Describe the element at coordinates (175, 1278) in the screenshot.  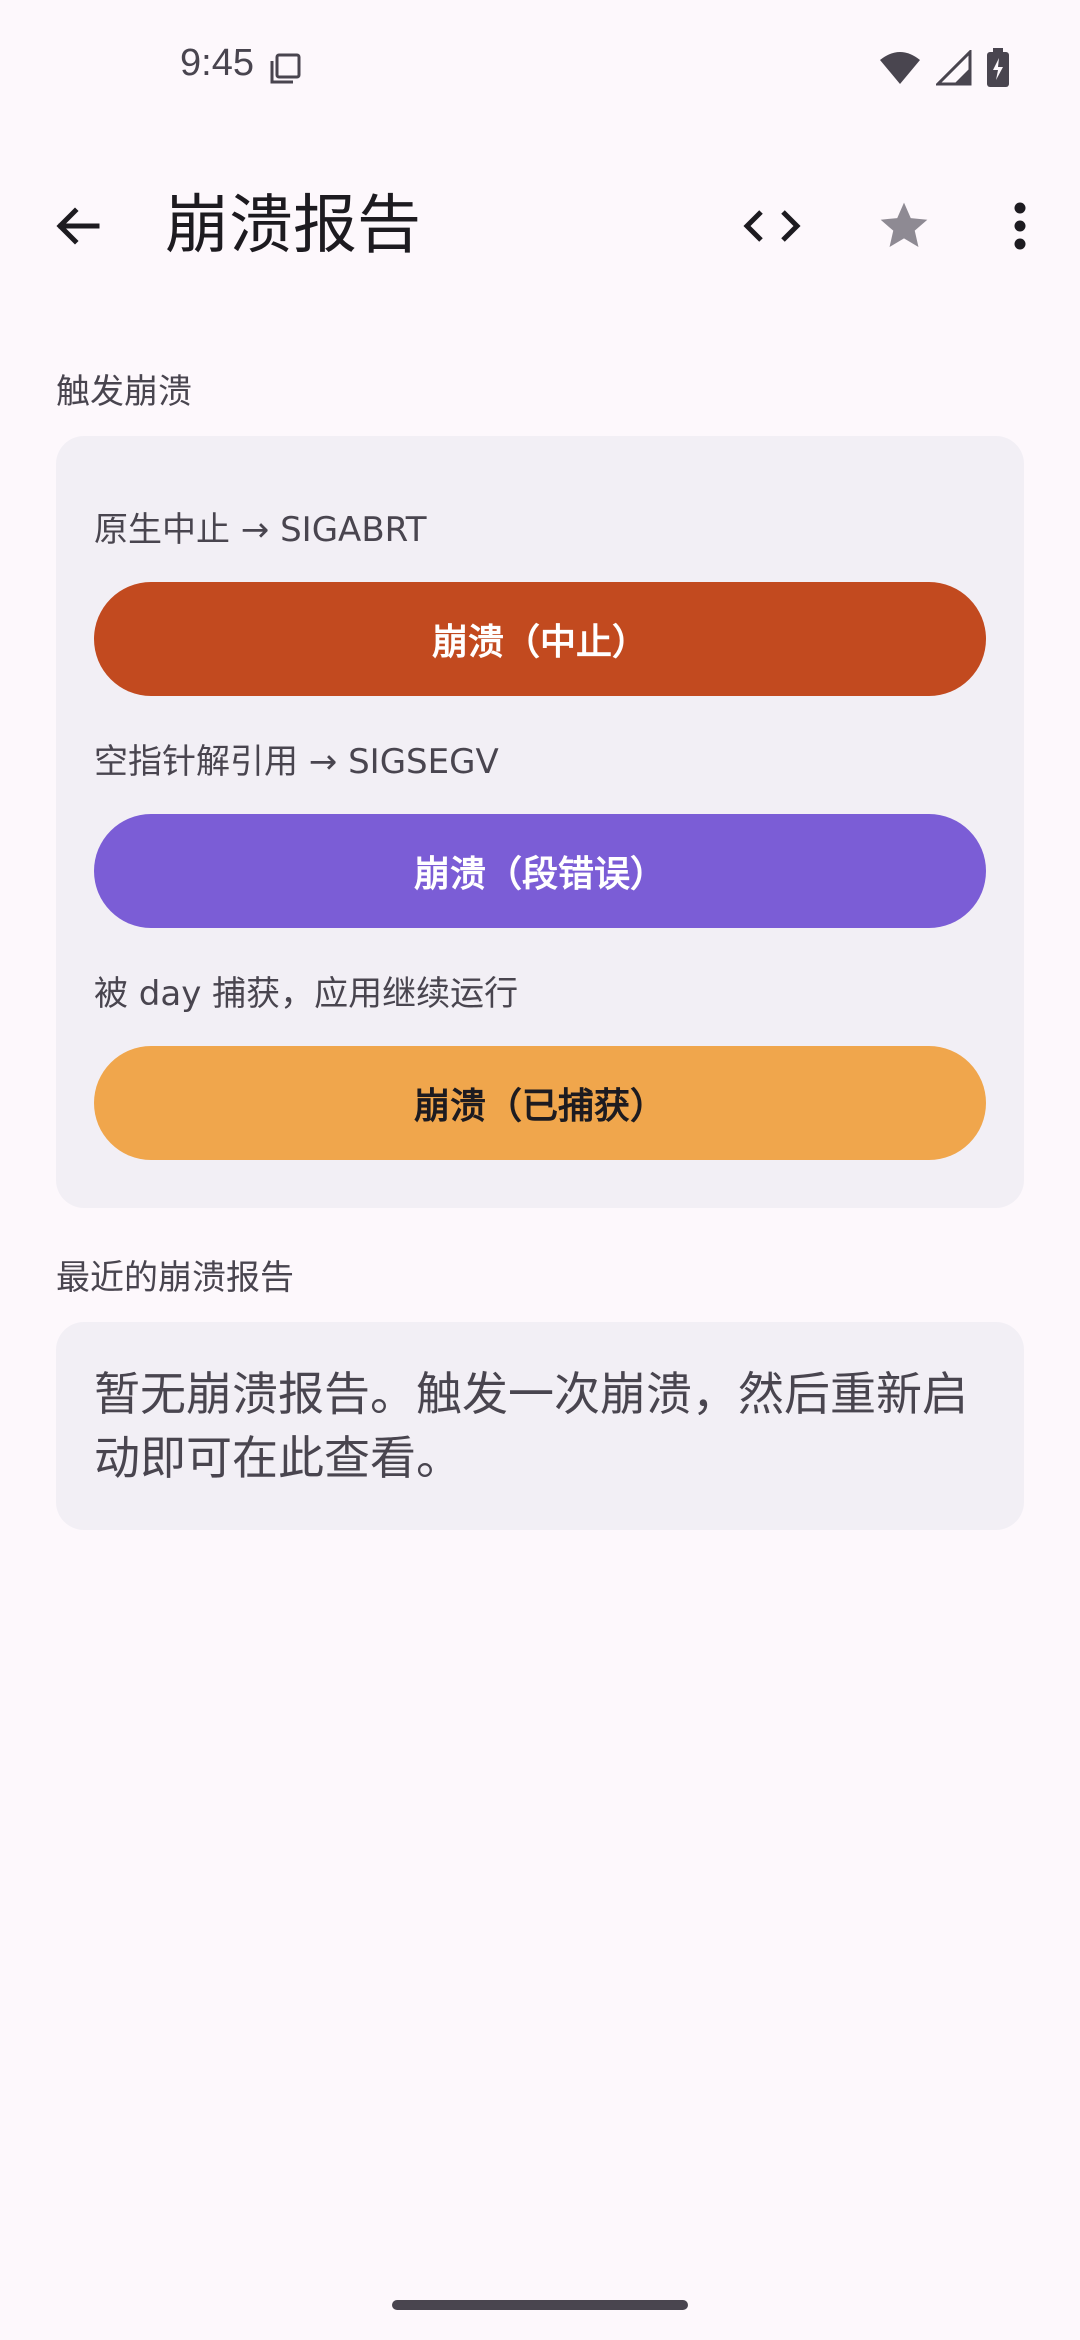
I see `reports-section-label: 最近的崩溃报告` at that location.